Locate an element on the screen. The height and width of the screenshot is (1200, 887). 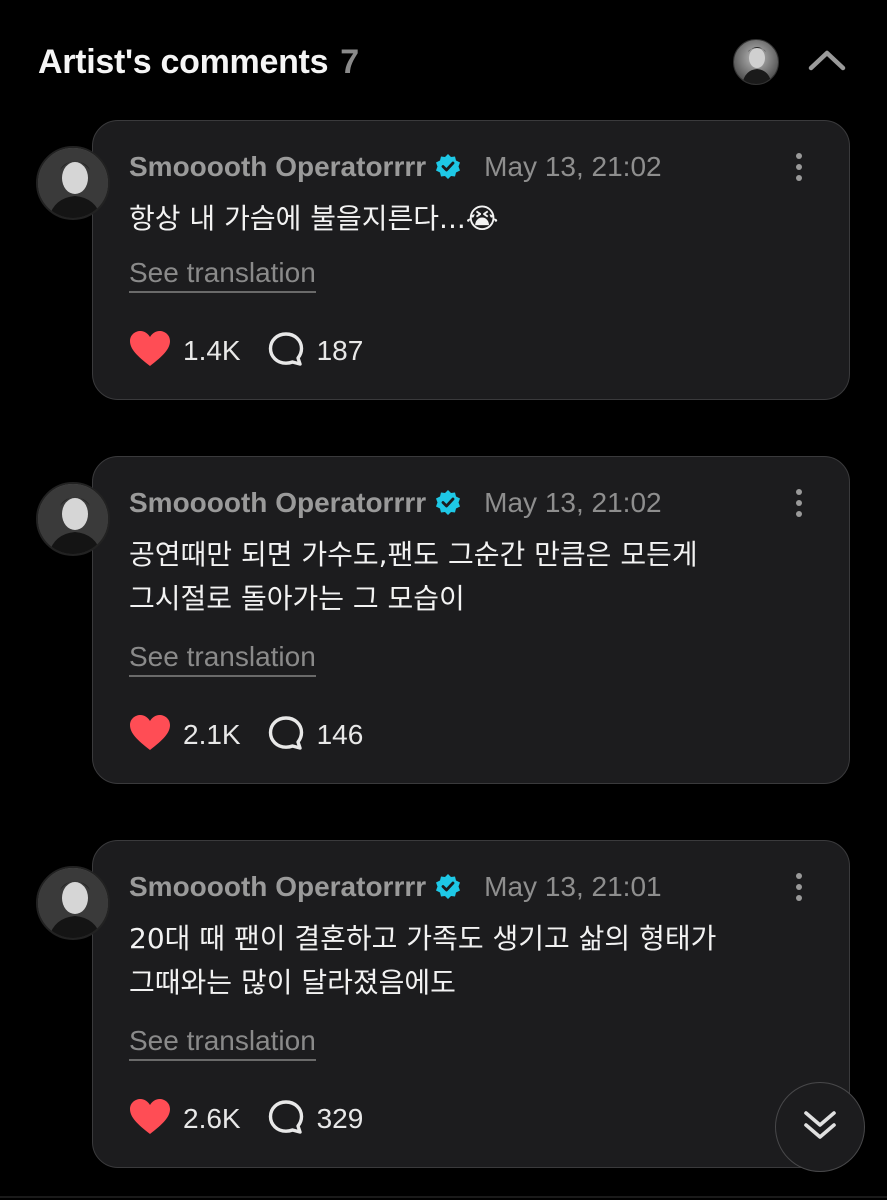
reply-button: 146 is located at coordinates (315, 735).